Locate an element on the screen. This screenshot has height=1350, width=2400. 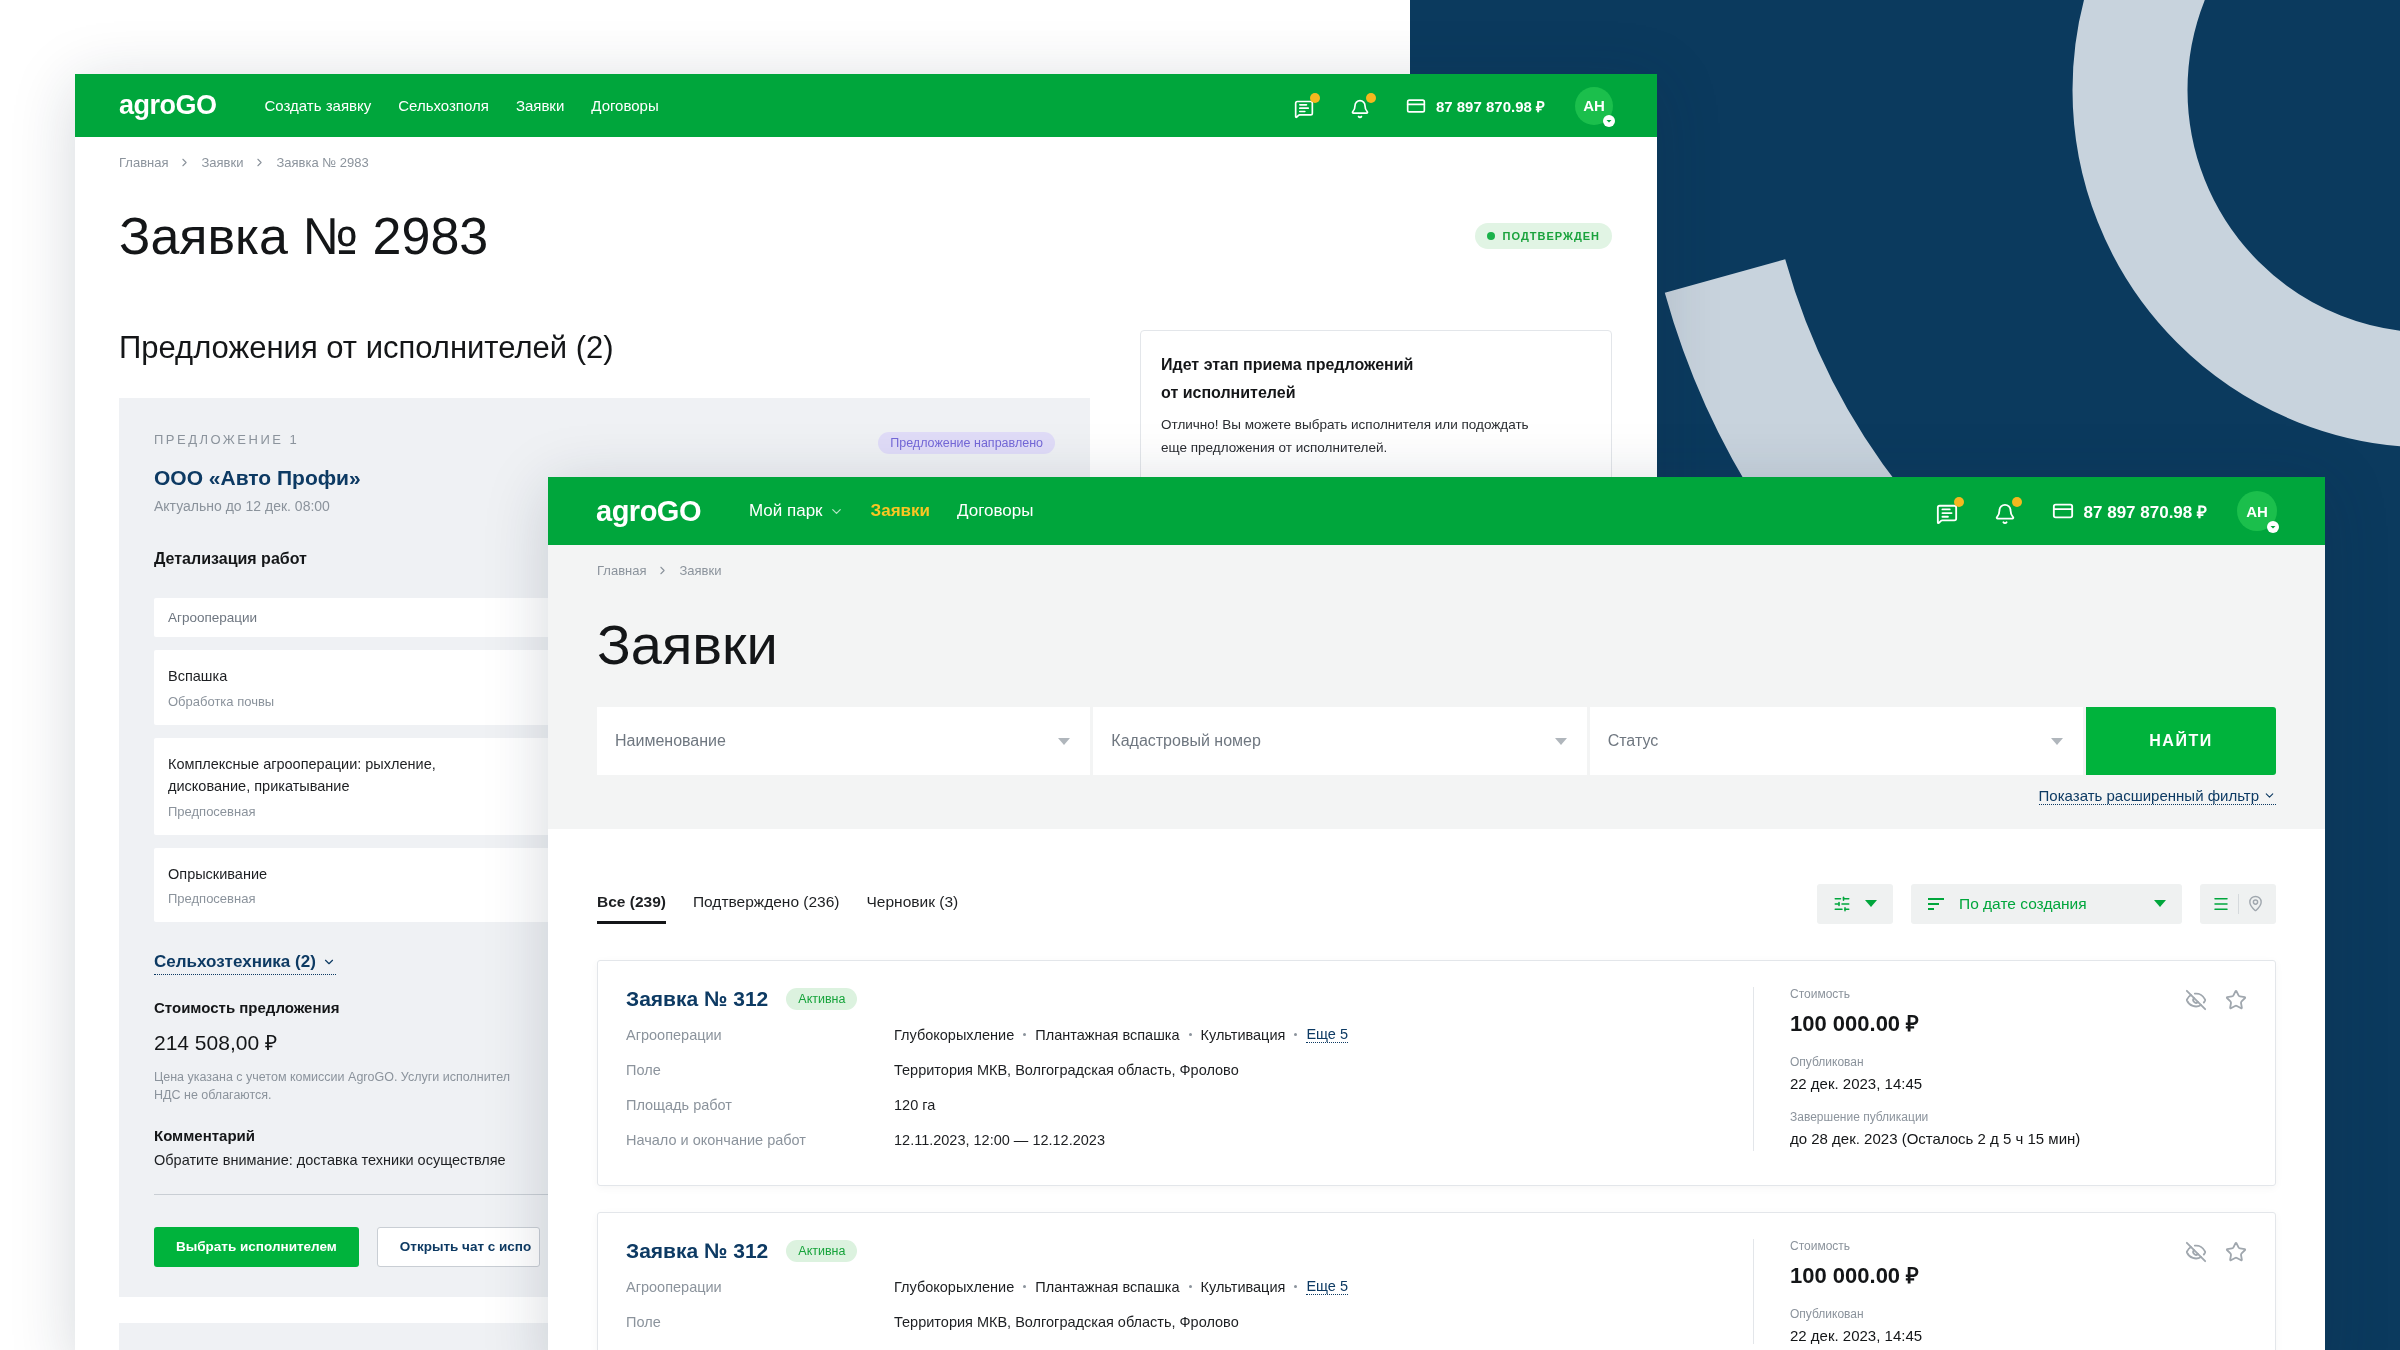
valid-until: Актуально до 12 дек. 08:00 is located at coordinates (242, 506).